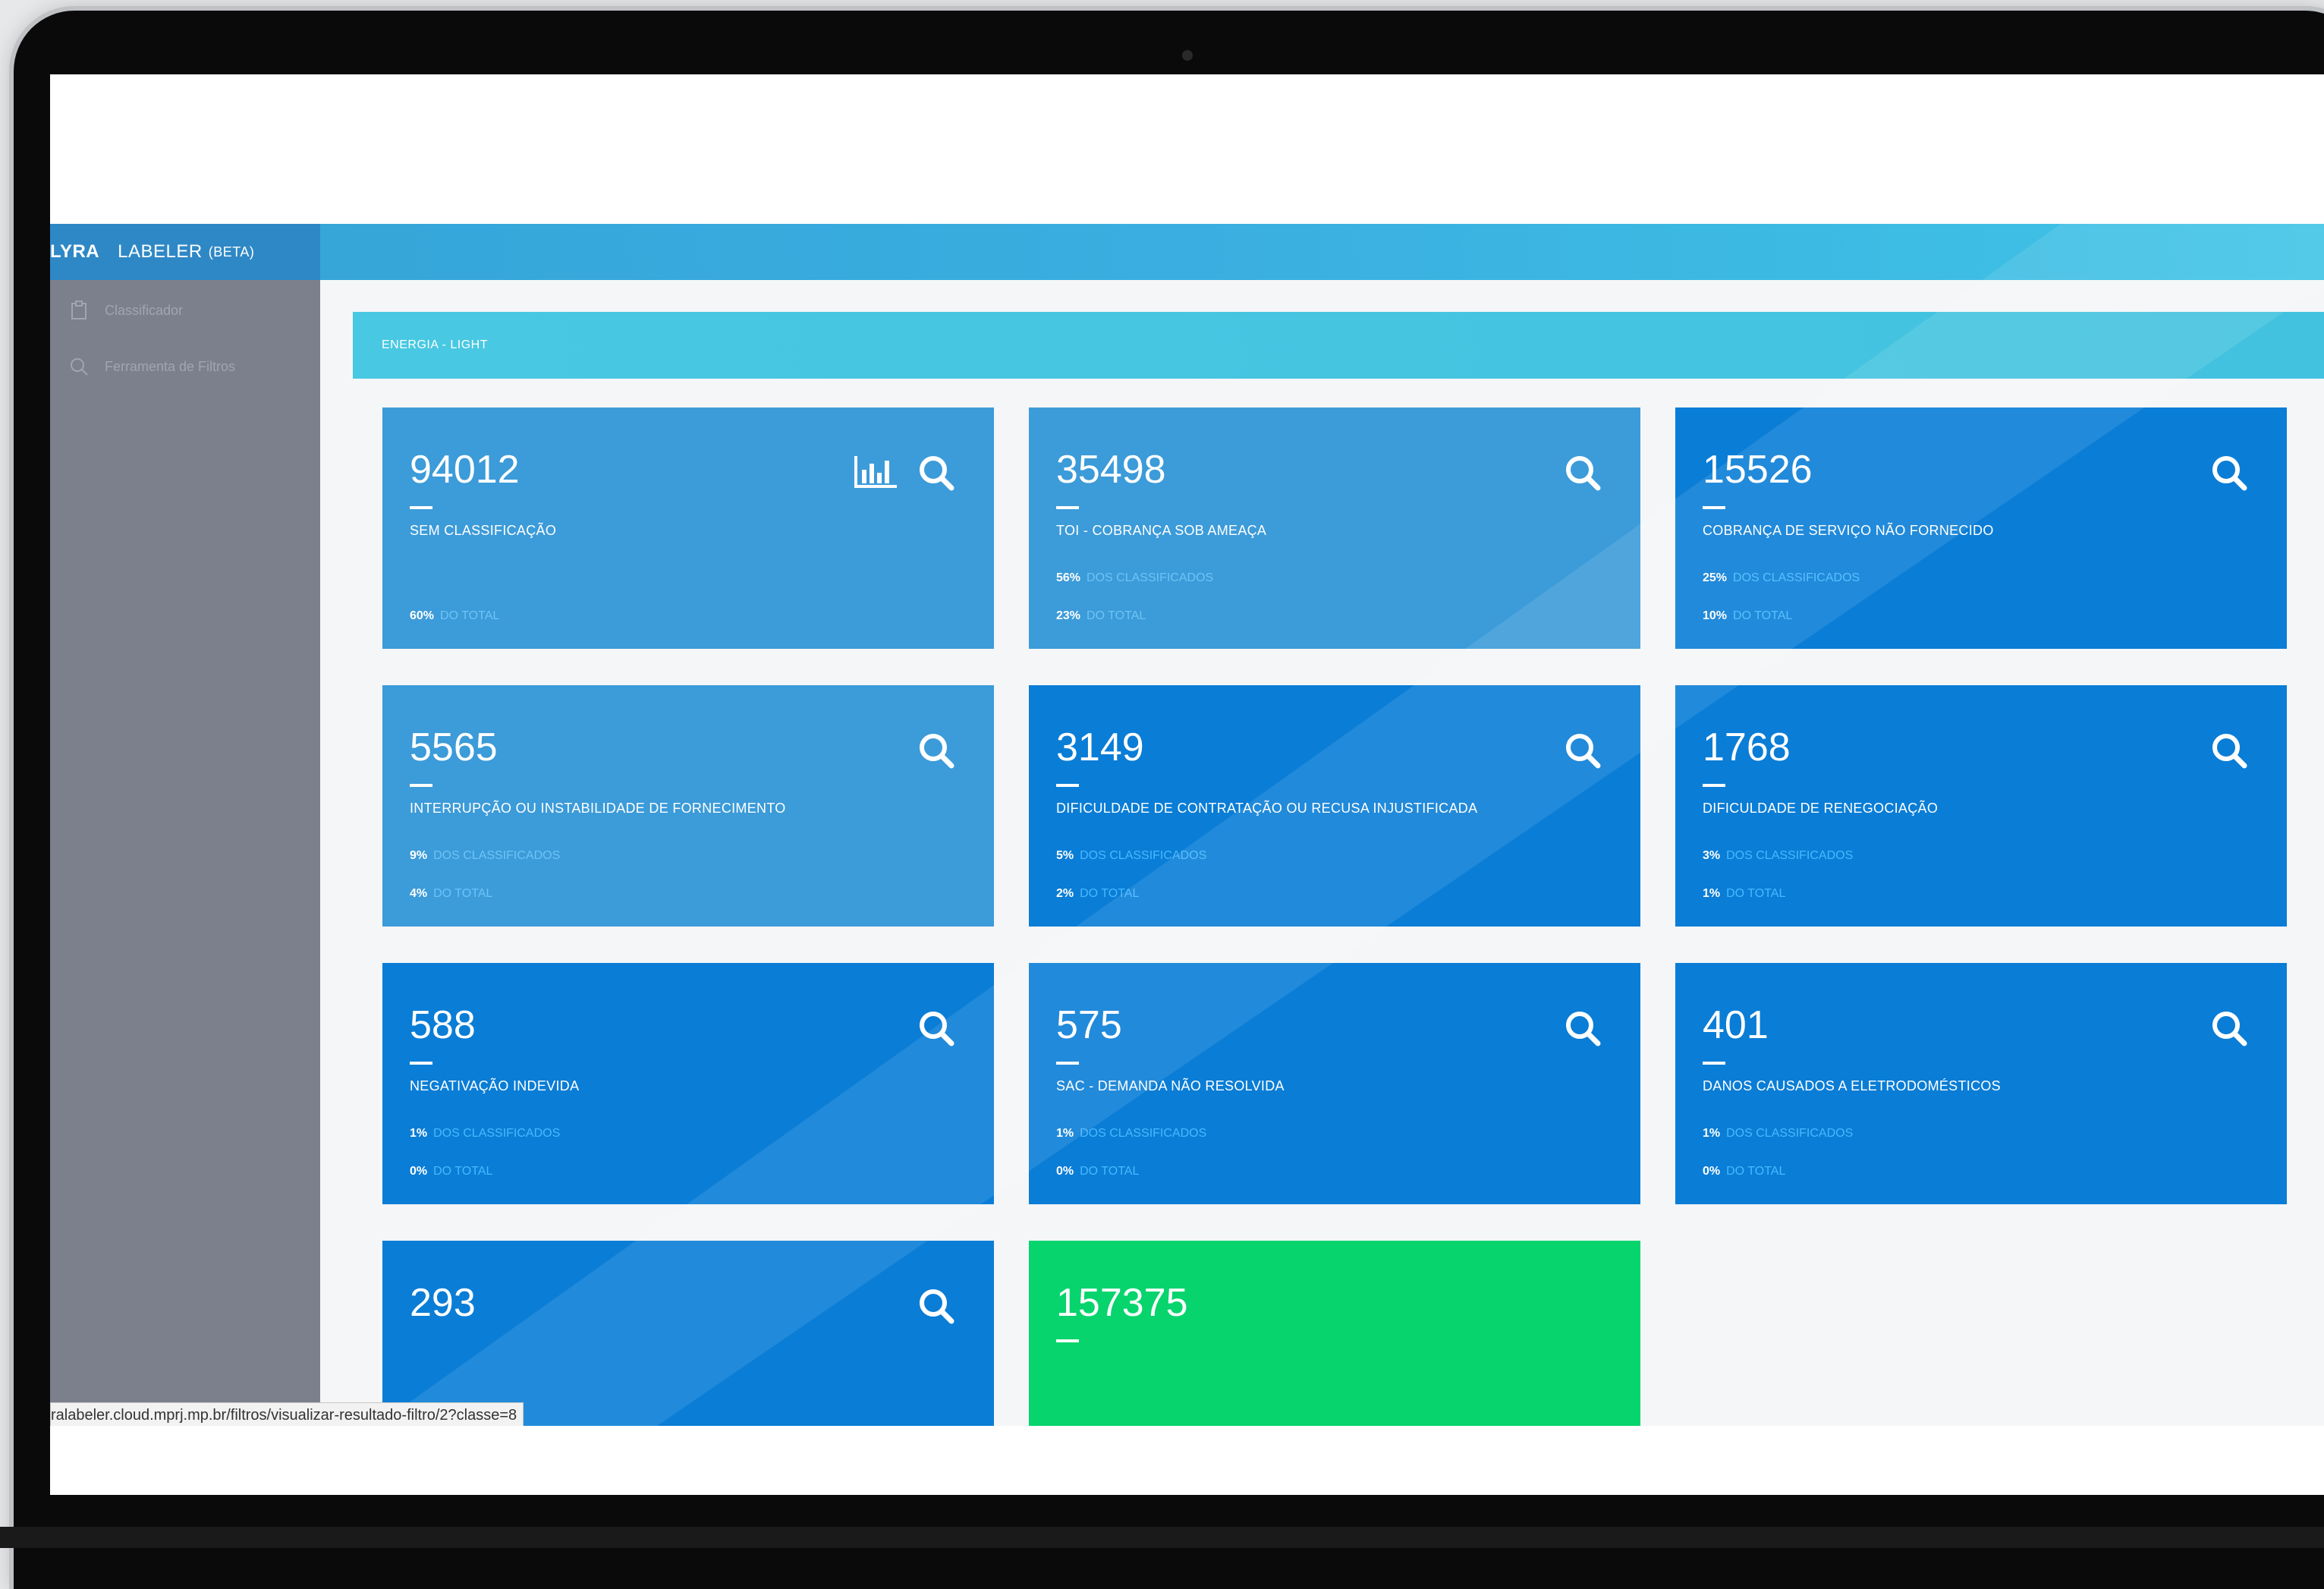  What do you see at coordinates (1187, 252) in the screenshot?
I see `top-bar` at bounding box center [1187, 252].